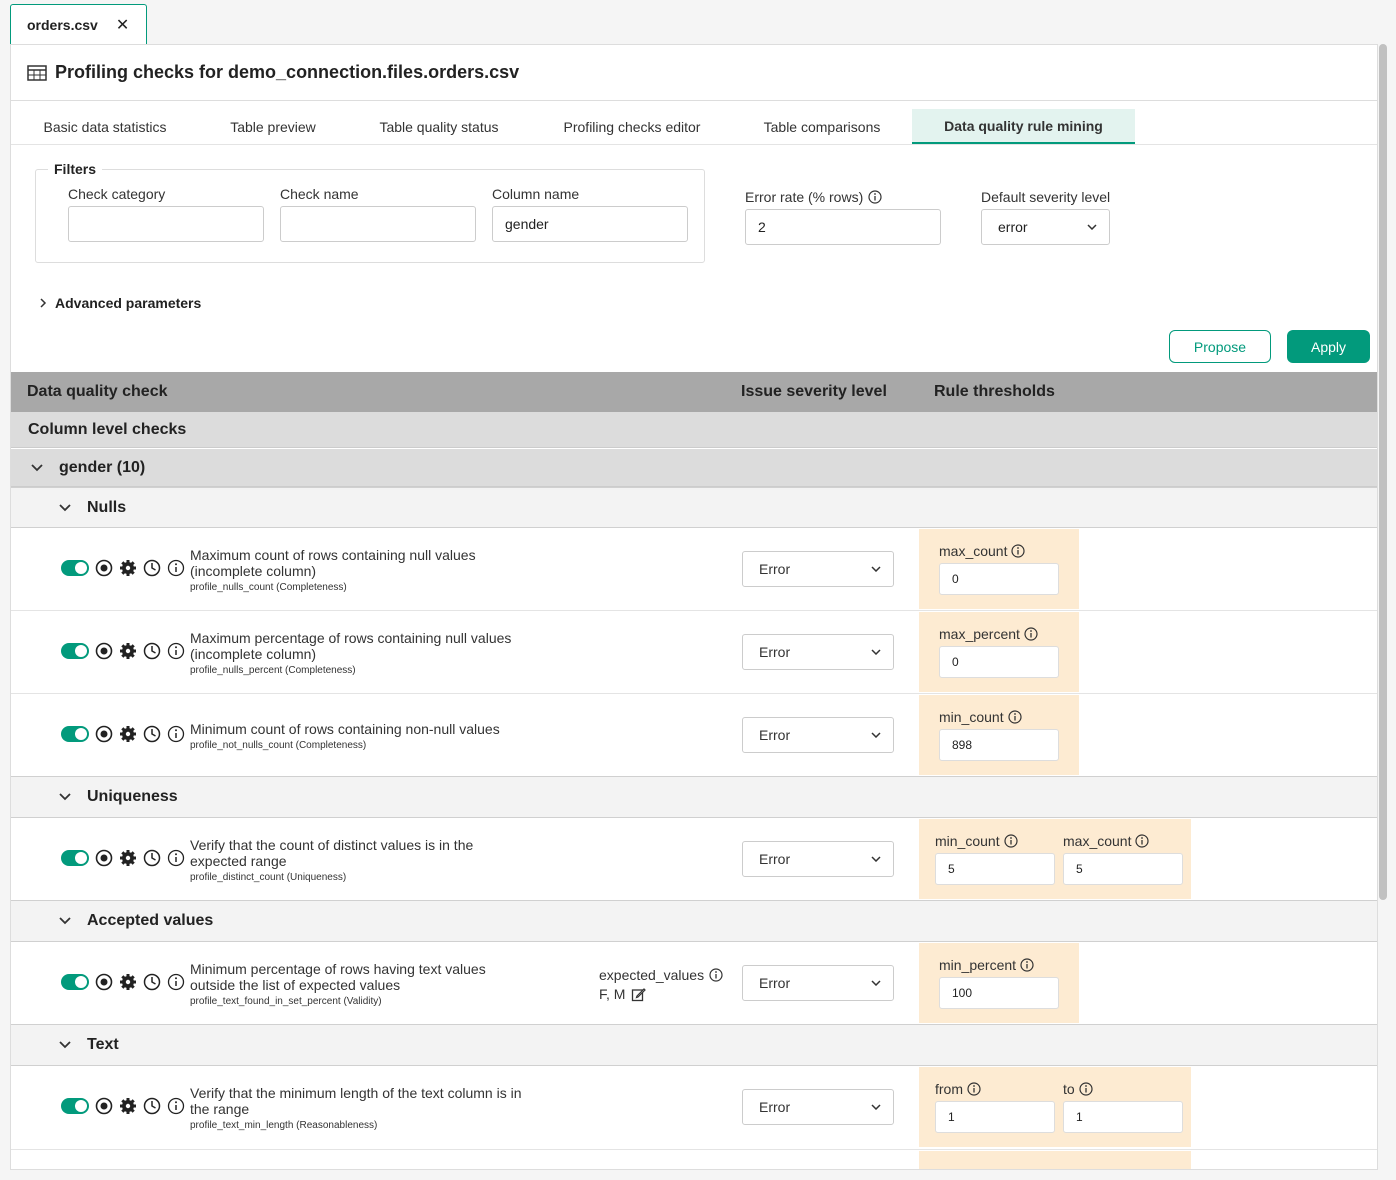 The width and height of the screenshot is (1396, 1180). I want to click on check-name-input, so click(378, 224).